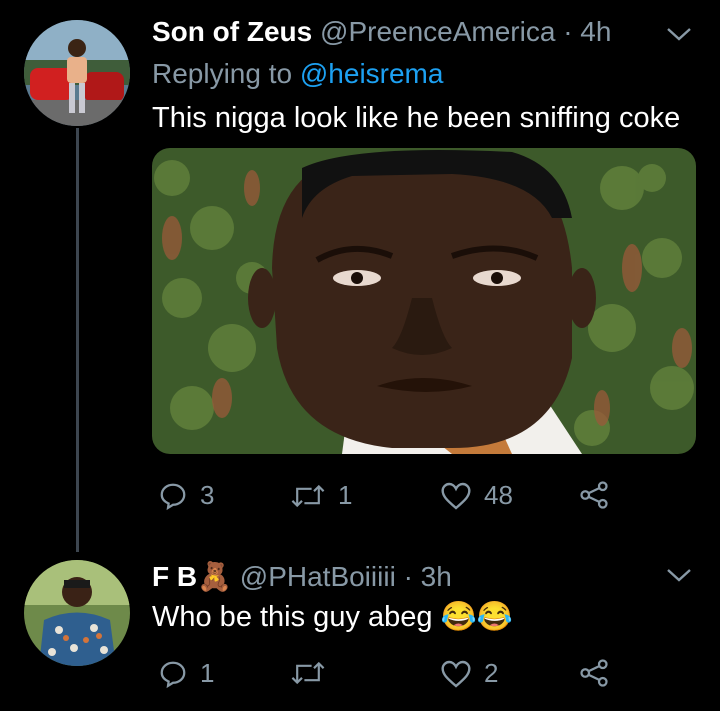 The width and height of the screenshot is (720, 711). I want to click on like-button: 48, so click(476, 495).